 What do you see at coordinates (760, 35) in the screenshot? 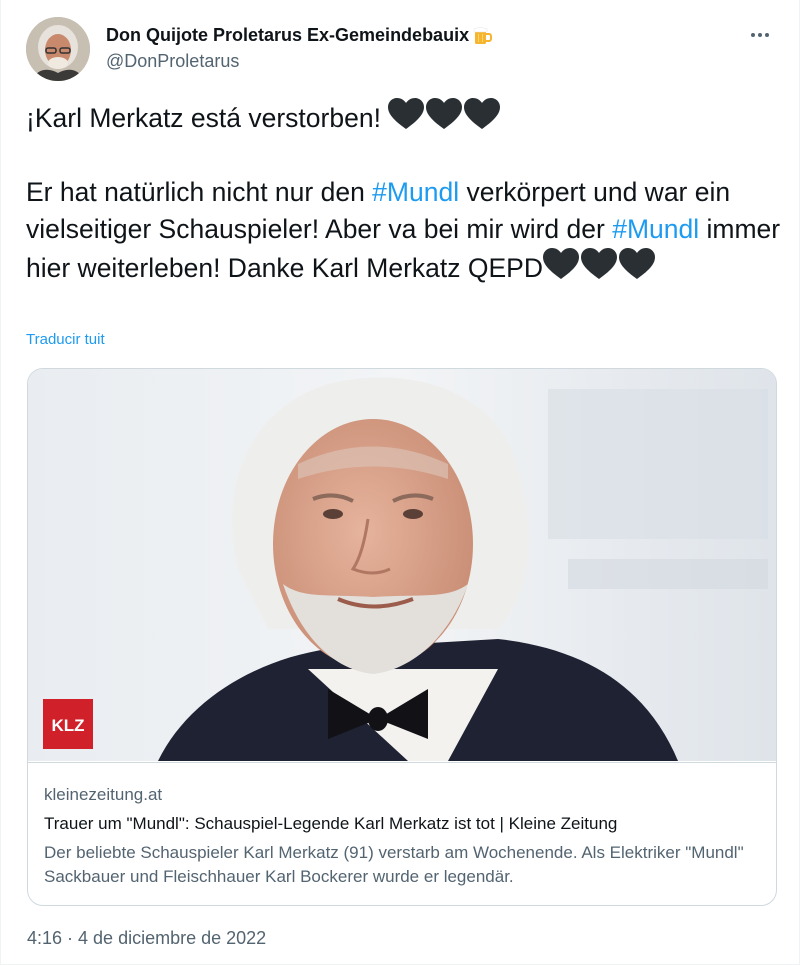
I see `more-options-button` at bounding box center [760, 35].